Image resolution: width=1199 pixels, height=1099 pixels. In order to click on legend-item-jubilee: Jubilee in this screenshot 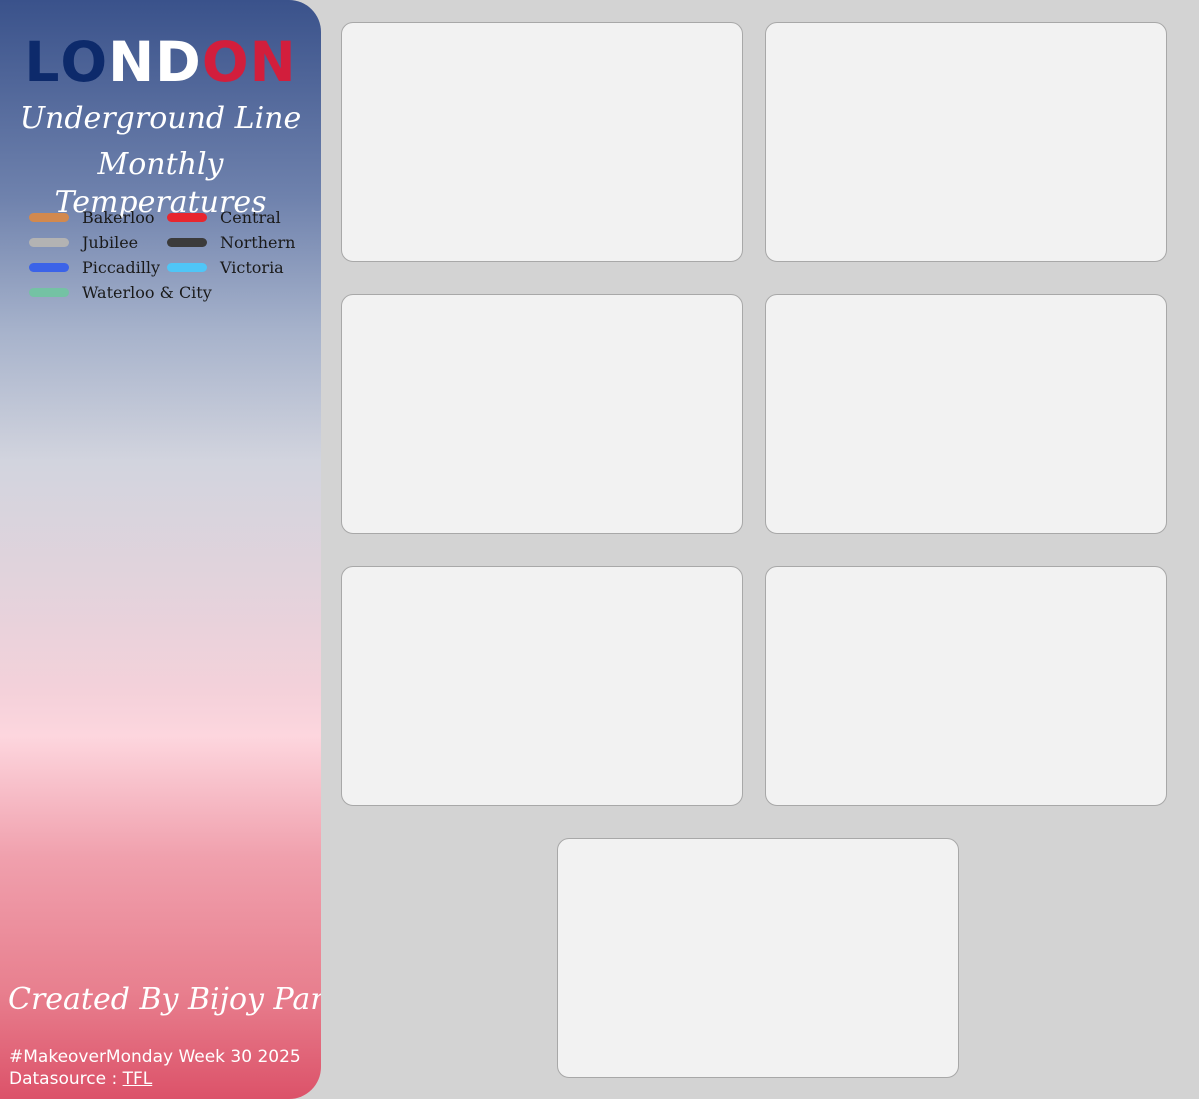, I will do `click(83, 242)`.